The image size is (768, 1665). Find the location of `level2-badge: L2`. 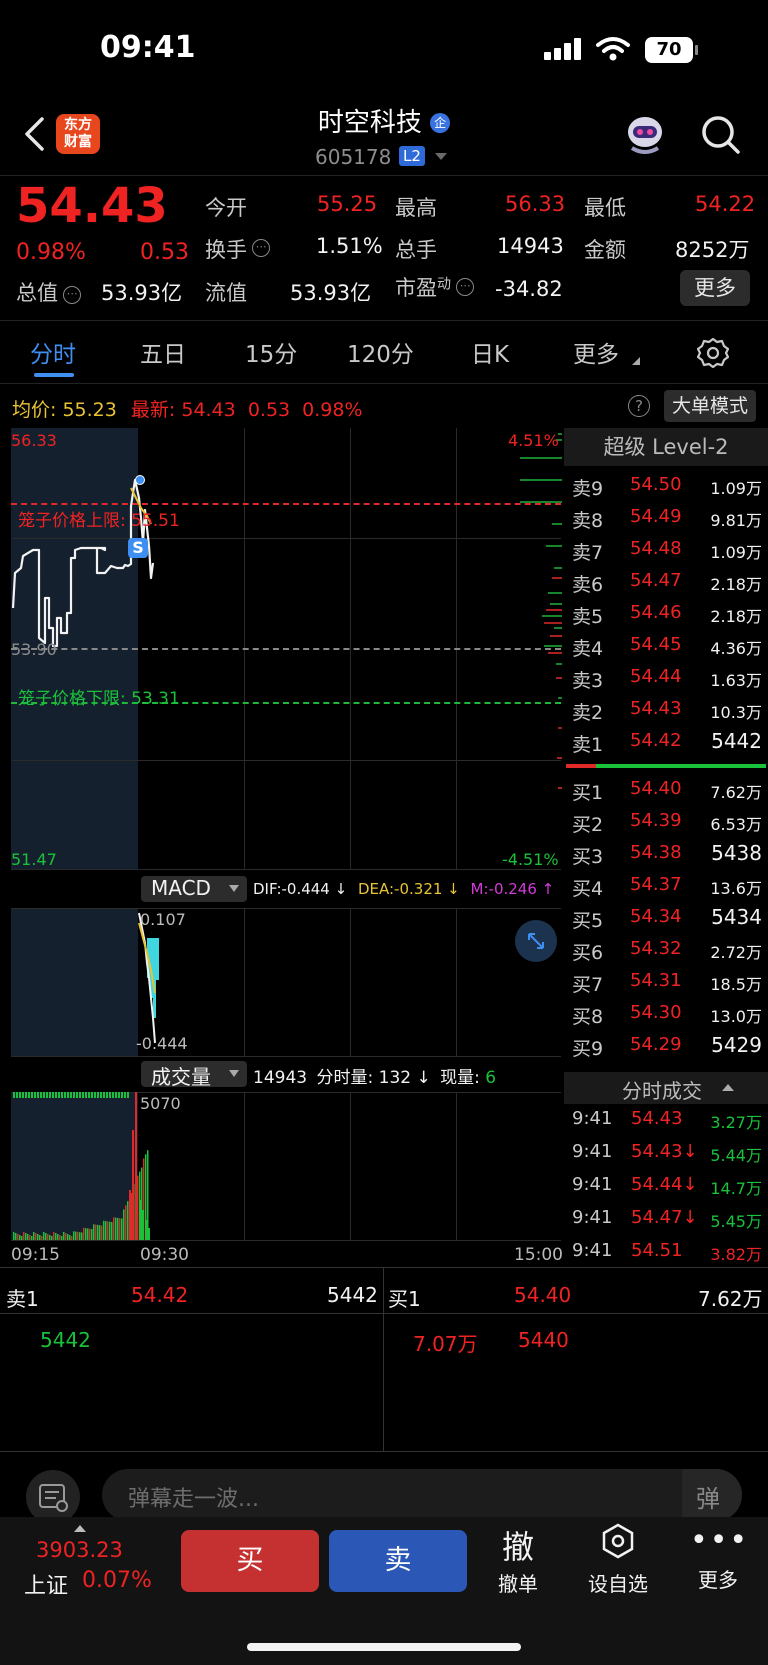

level2-badge: L2 is located at coordinates (412, 156).